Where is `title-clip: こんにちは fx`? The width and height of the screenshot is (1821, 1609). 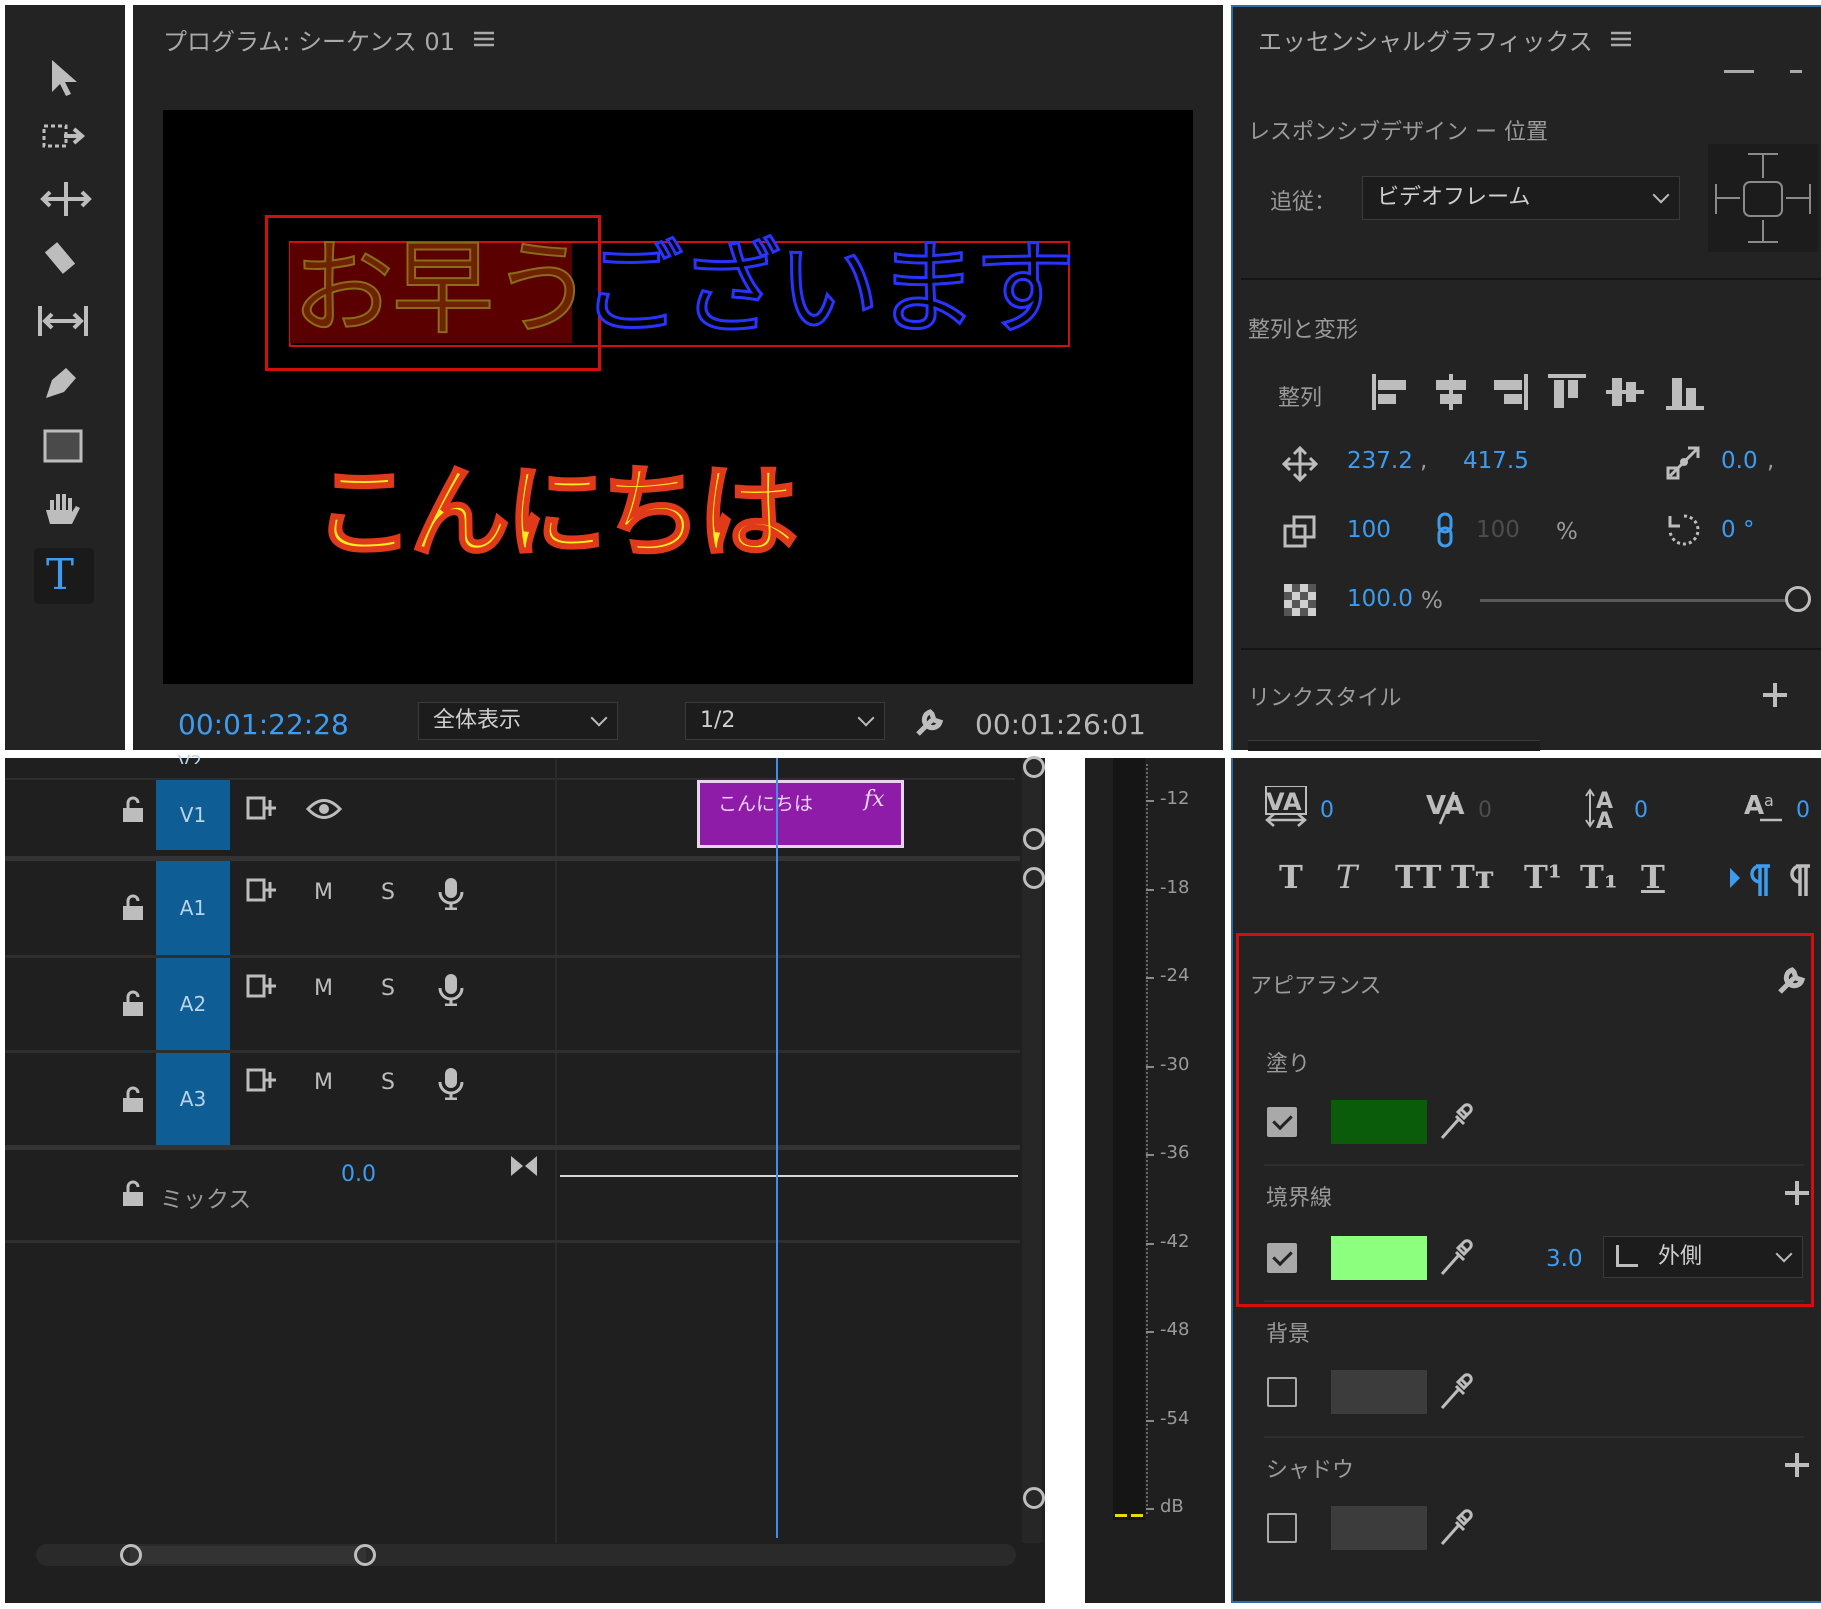
title-clip: こんにちは fx is located at coordinates (800, 814).